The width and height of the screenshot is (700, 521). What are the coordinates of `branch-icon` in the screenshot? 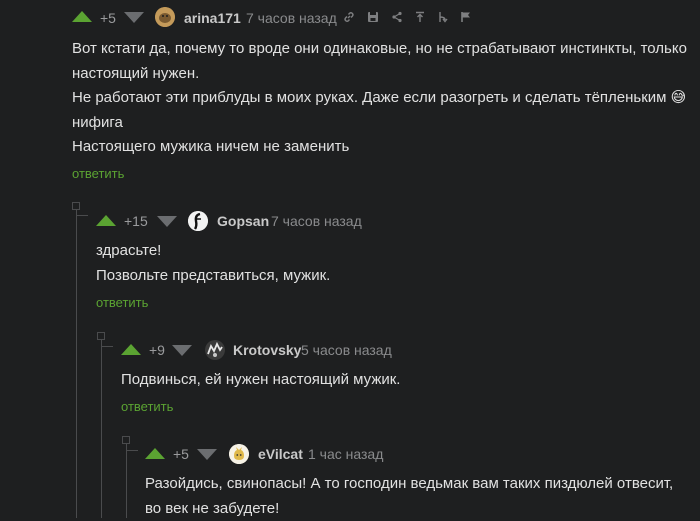 It's located at (443, 18).